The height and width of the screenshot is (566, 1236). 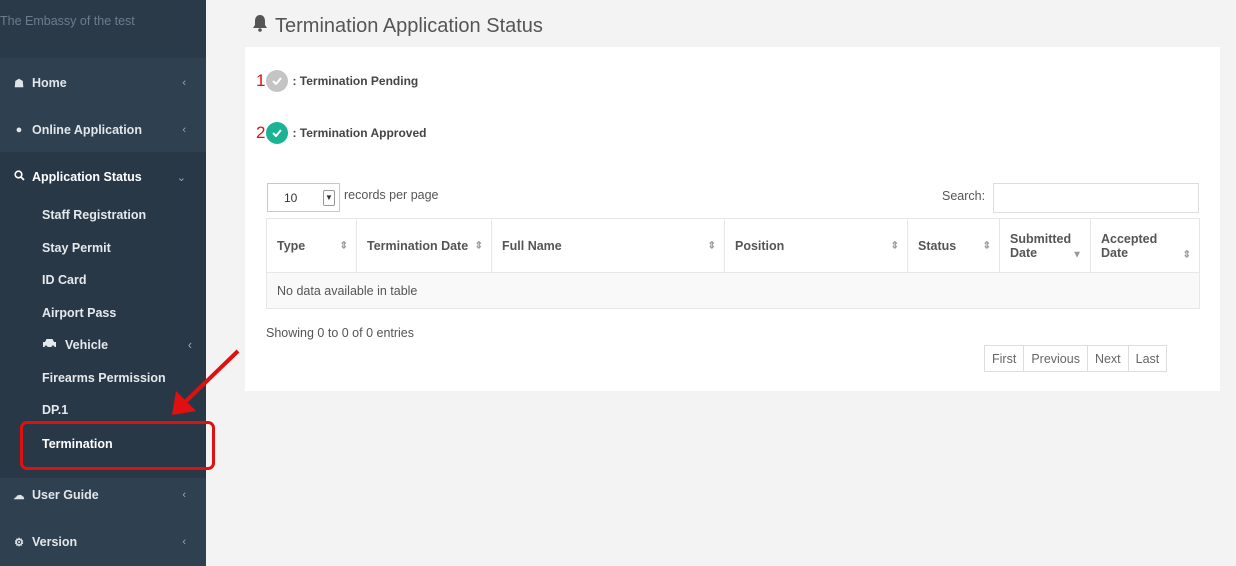 I want to click on column-header-label: Status, so click(x=937, y=245).